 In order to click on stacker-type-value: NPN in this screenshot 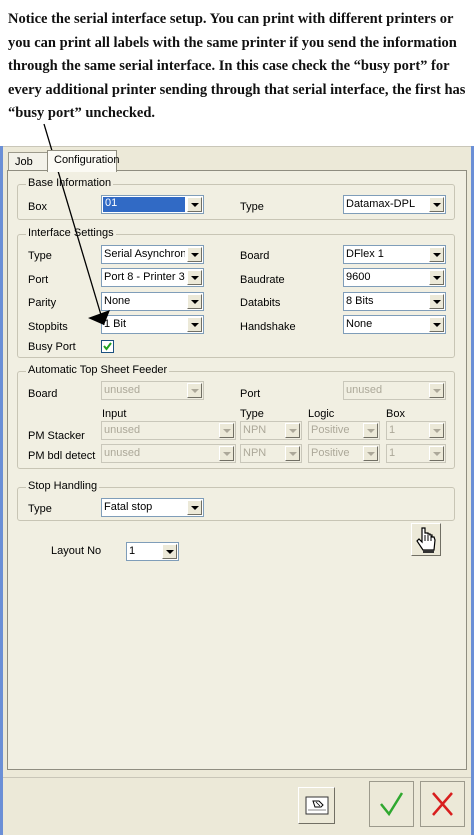, I will do `click(255, 430)`.